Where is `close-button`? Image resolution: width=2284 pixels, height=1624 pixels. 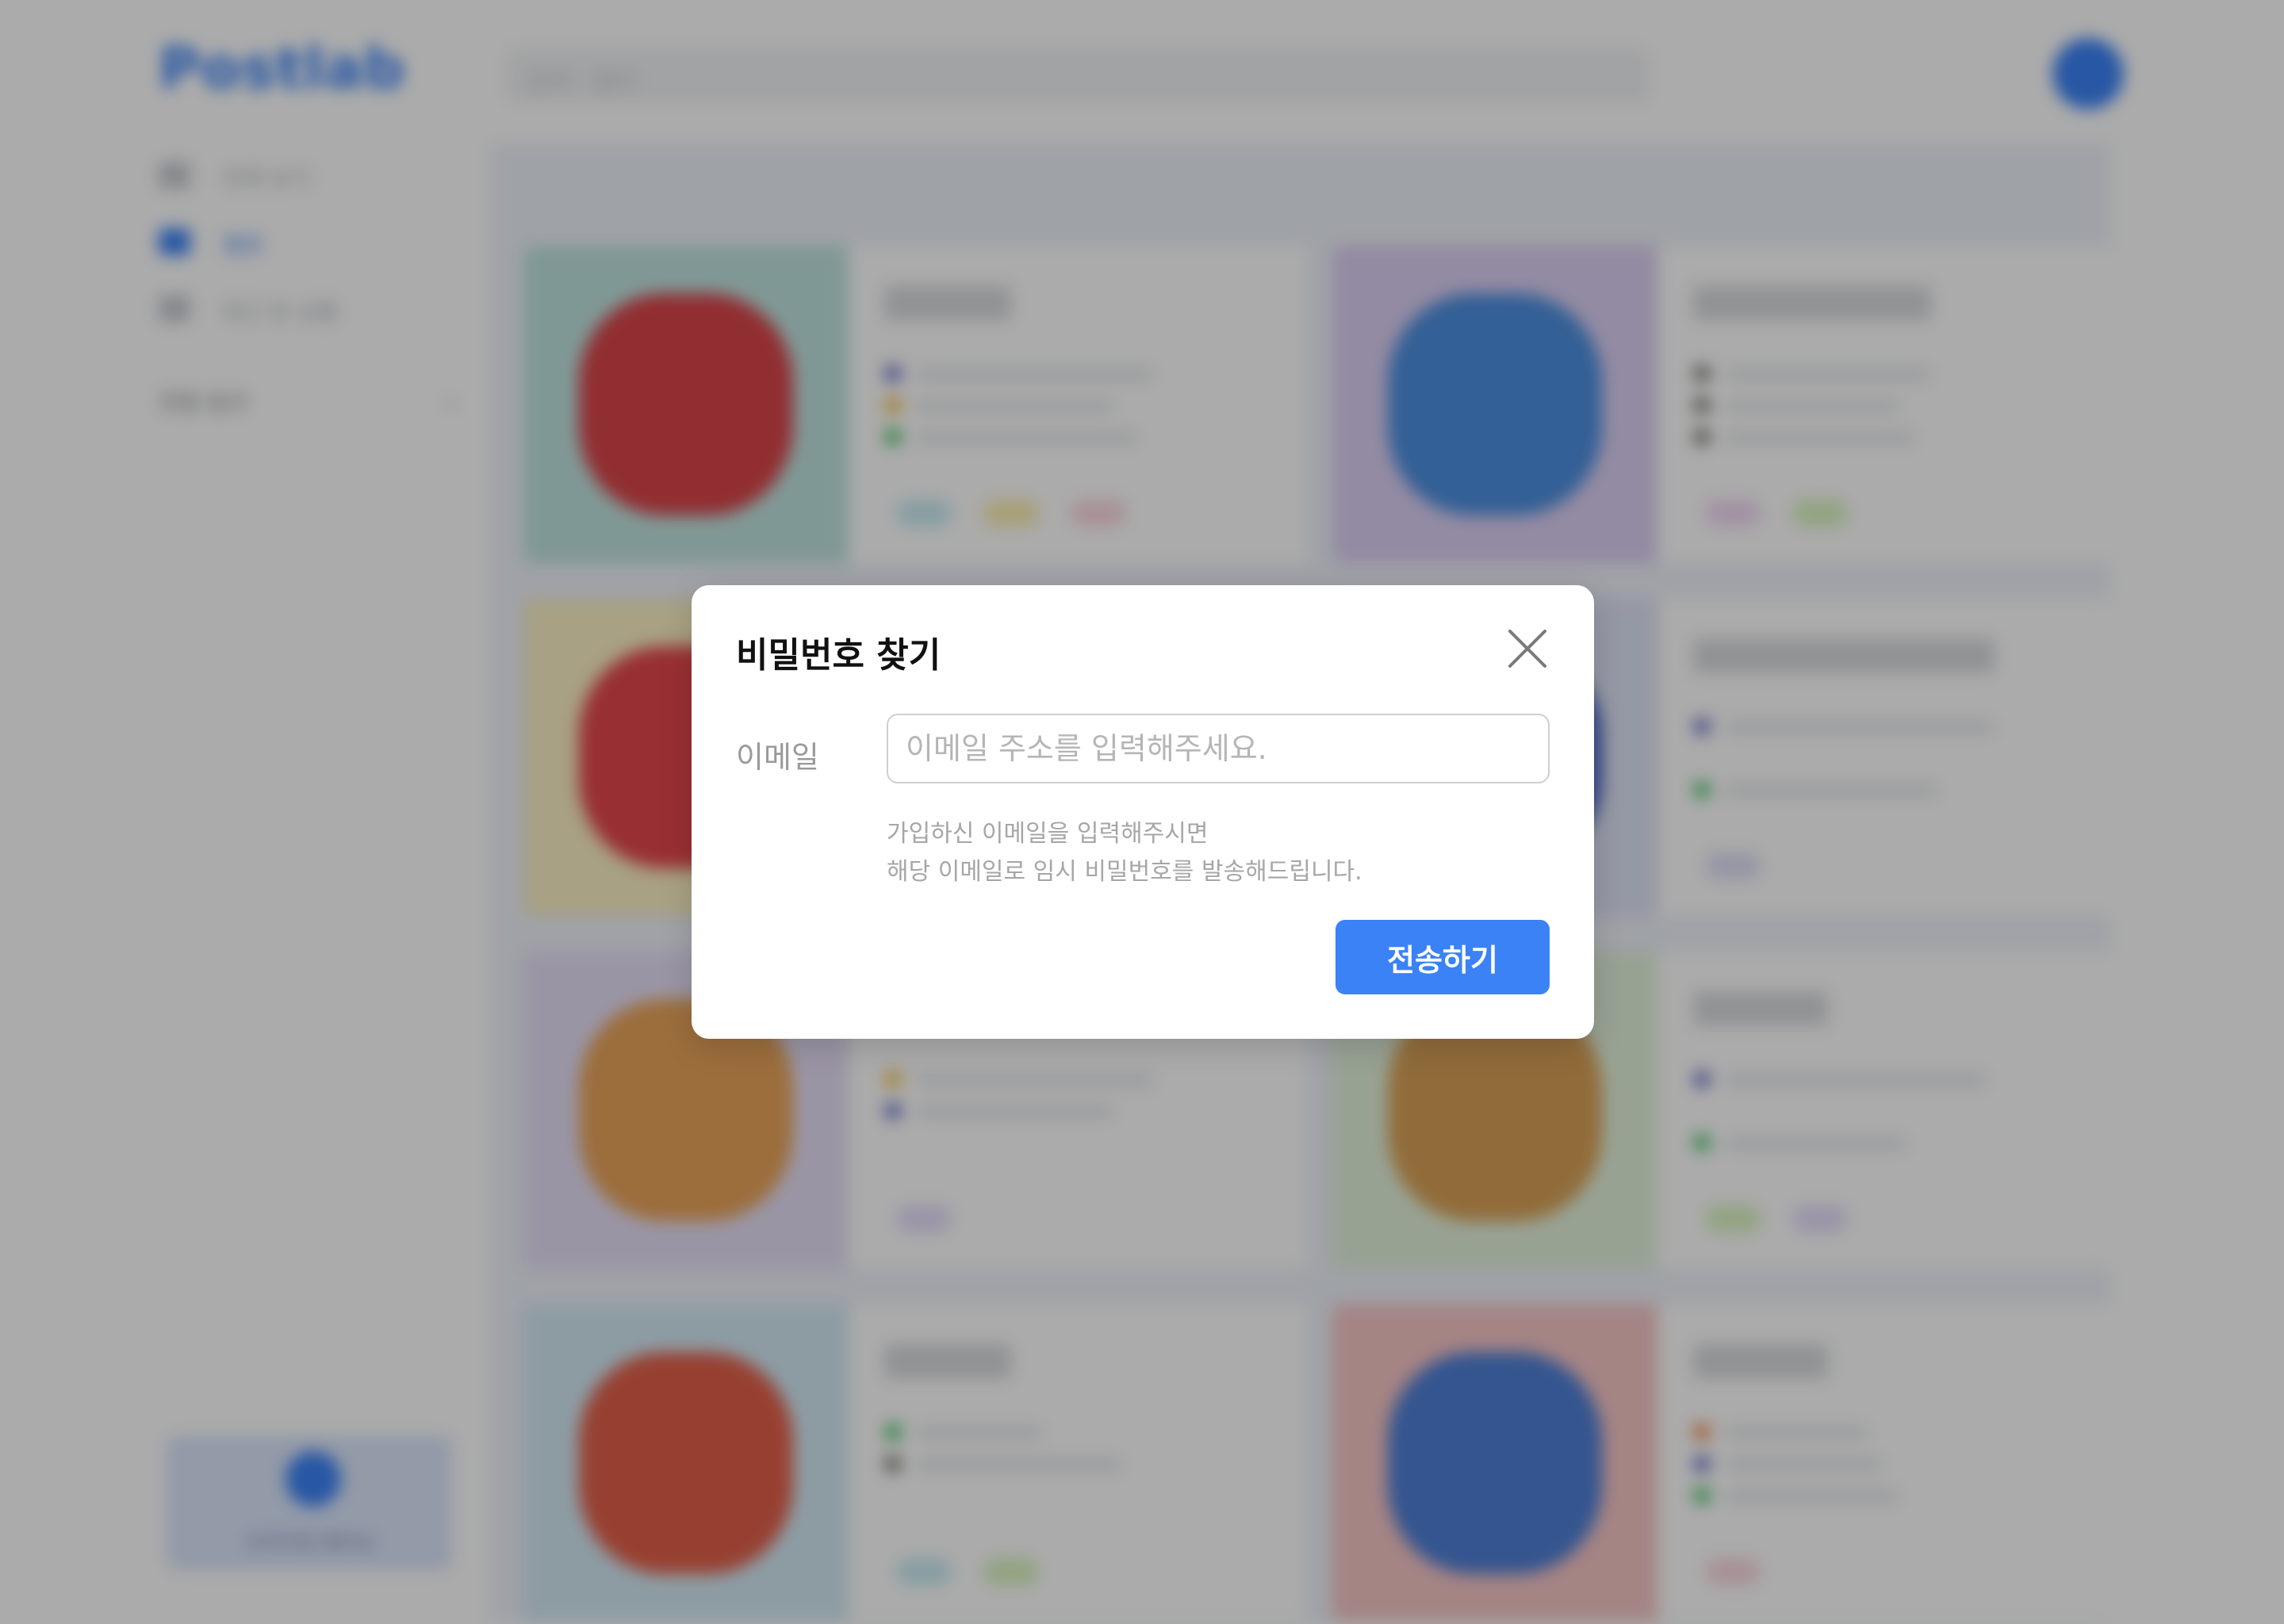 close-button is located at coordinates (1527, 648).